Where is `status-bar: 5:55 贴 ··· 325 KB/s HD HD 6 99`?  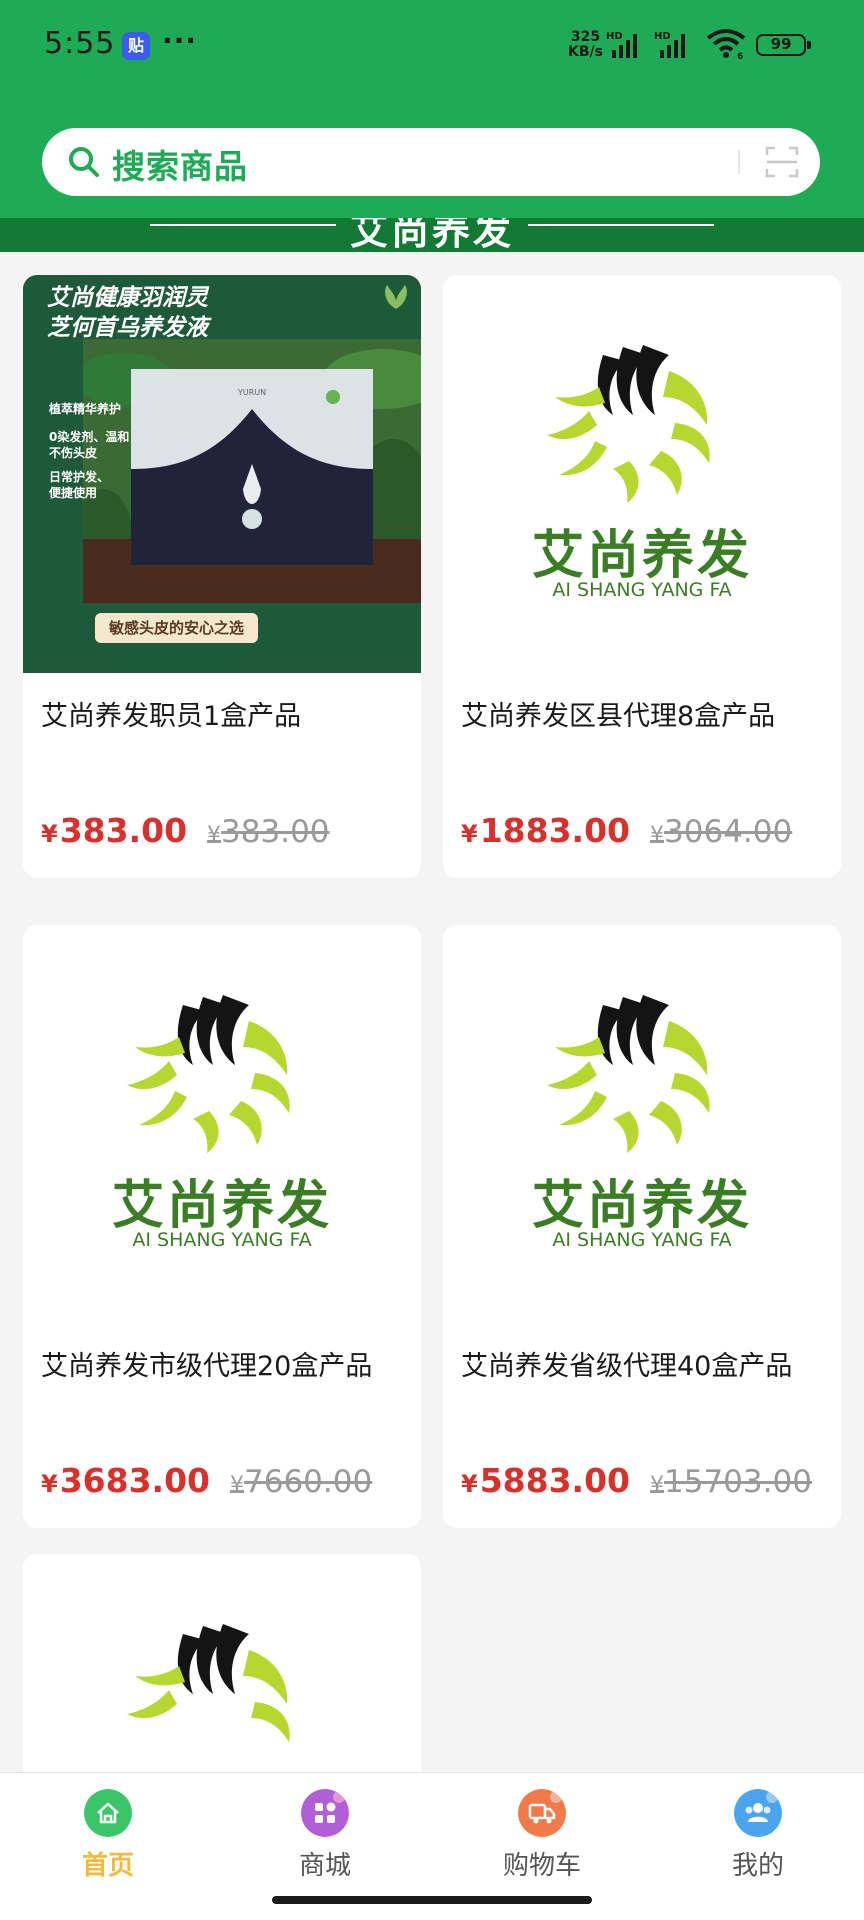 status-bar: 5:55 贴 ··· 325 KB/s HD HD 6 99 is located at coordinates (432, 45).